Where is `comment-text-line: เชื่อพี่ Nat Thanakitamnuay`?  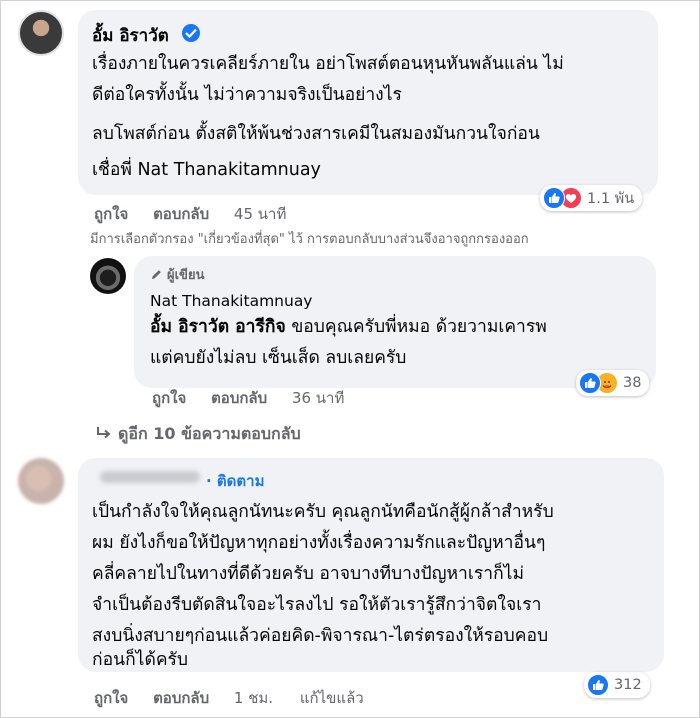
comment-text-line: เชื่อพี่ Nat Thanakitamnuay is located at coordinates (206, 170).